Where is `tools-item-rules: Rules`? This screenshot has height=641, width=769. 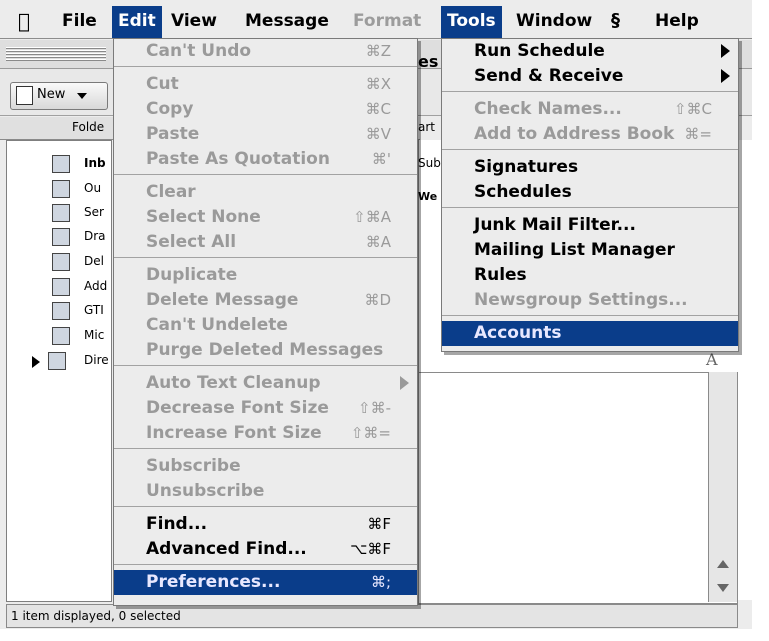 tools-item-rules: Rules is located at coordinates (590, 275).